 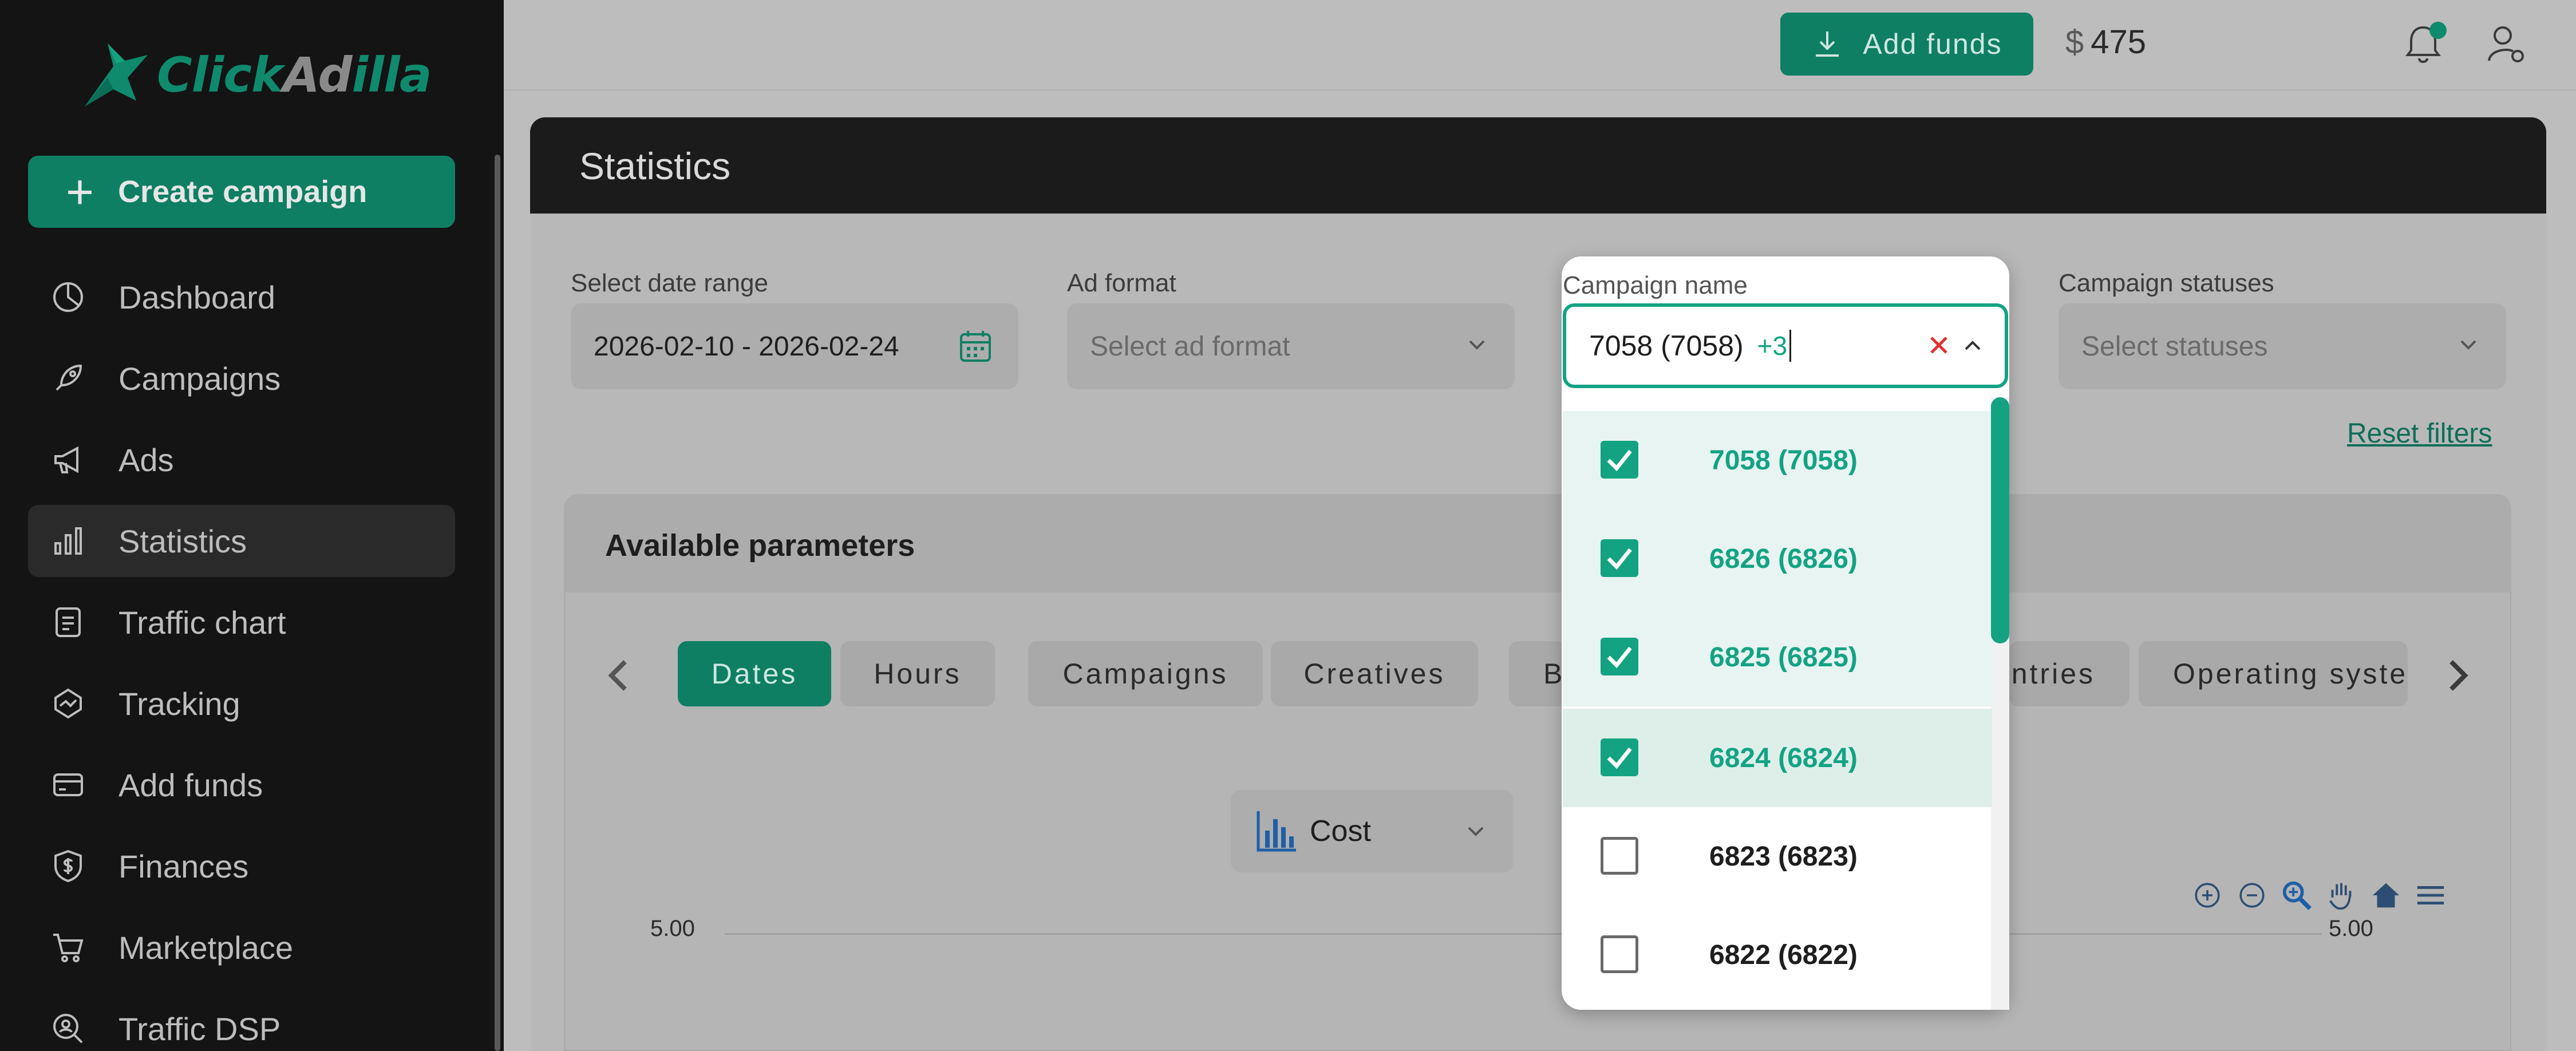 I want to click on shield-dollar-icon, so click(x=68, y=866).